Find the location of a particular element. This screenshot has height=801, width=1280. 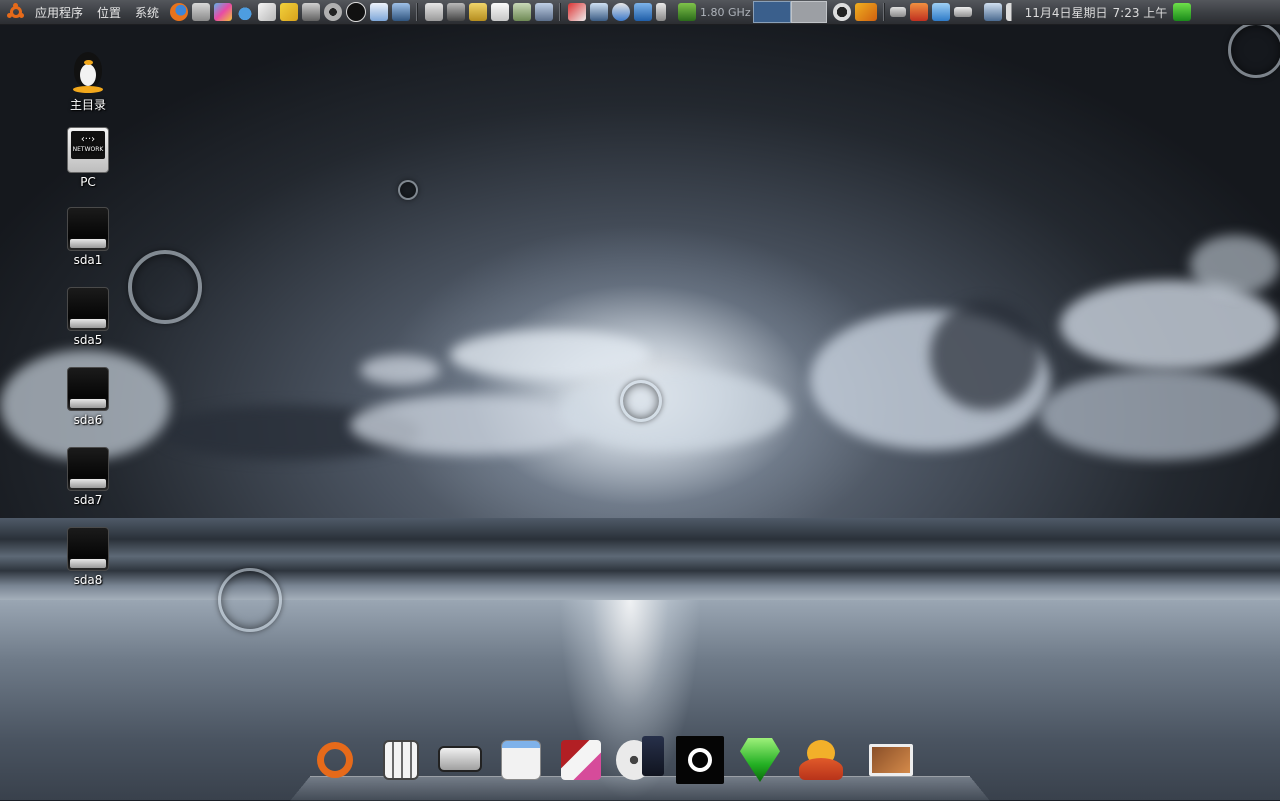

update-icon is located at coordinates (841, 12).